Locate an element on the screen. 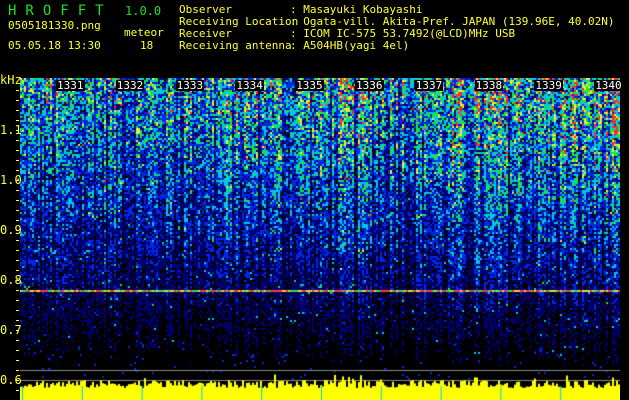  app-version: 1.0.0 is located at coordinates (143, 11).